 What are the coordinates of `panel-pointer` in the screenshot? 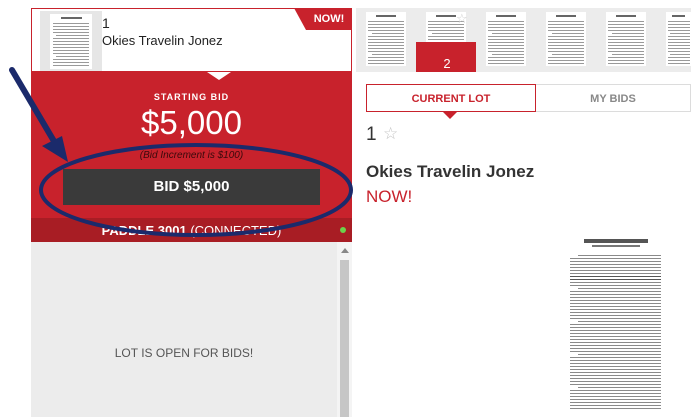 It's located at (219, 76).